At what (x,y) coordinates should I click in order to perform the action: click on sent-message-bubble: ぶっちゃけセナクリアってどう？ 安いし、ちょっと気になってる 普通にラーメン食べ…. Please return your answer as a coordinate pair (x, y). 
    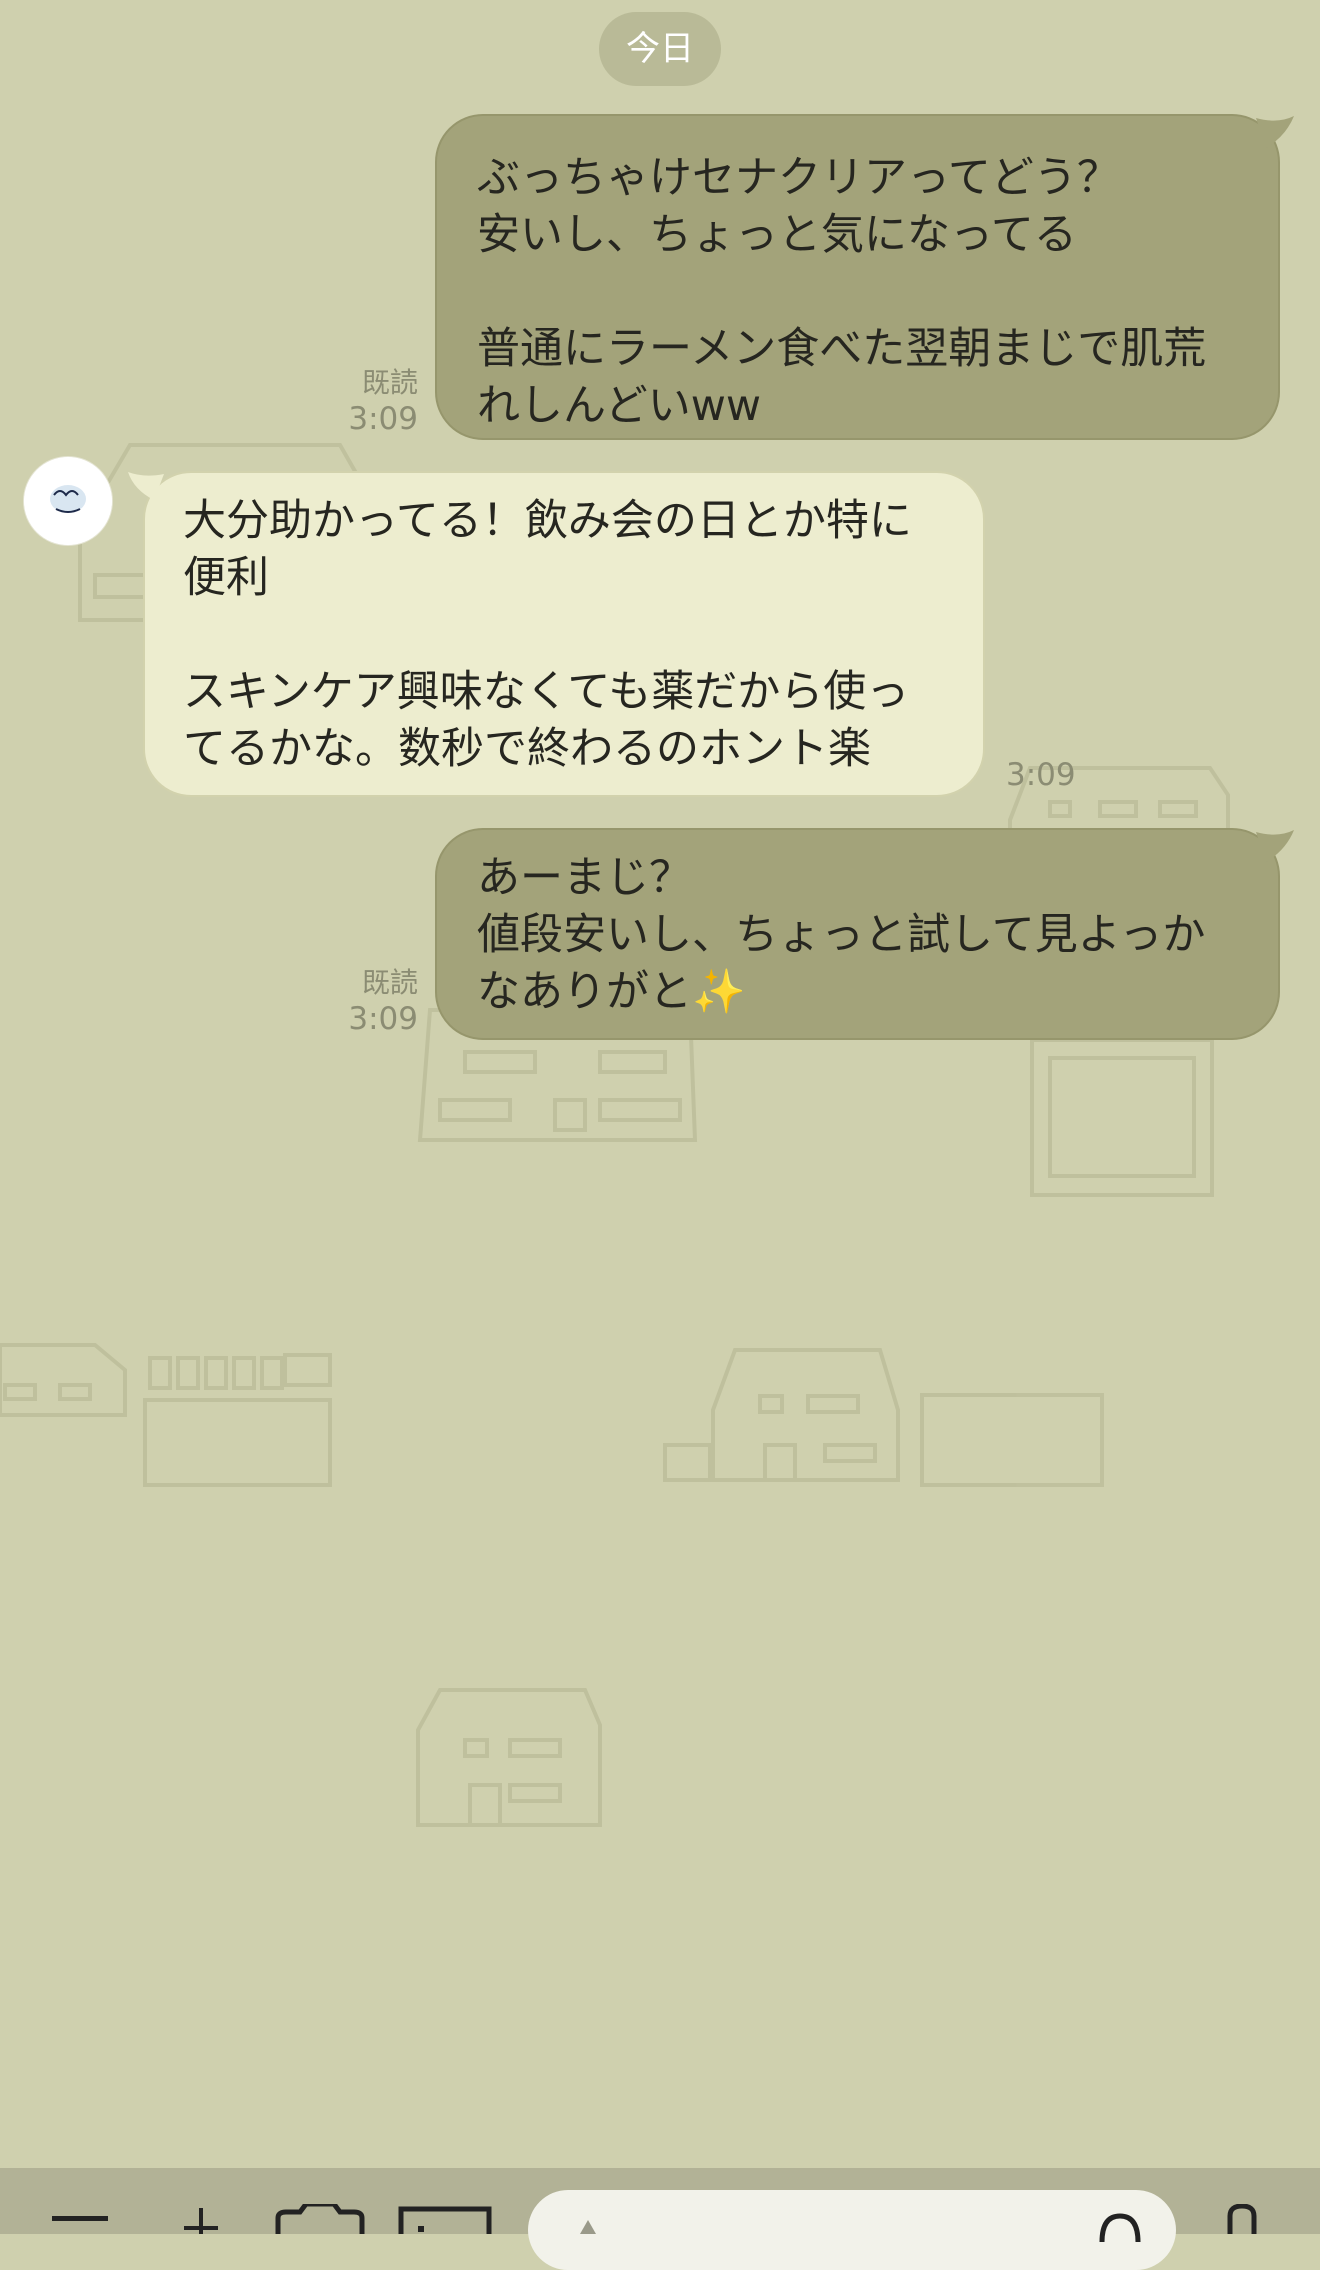
    Looking at the image, I should click on (857, 277).